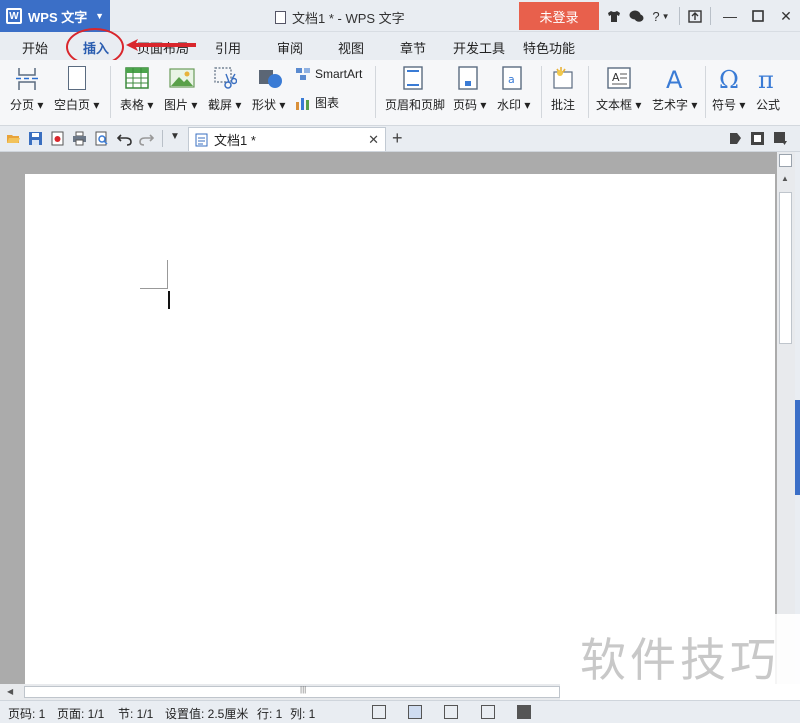 This screenshot has height=723, width=800. What do you see at coordinates (57, 138) in the screenshot?
I see `export-pdf-icon` at bounding box center [57, 138].